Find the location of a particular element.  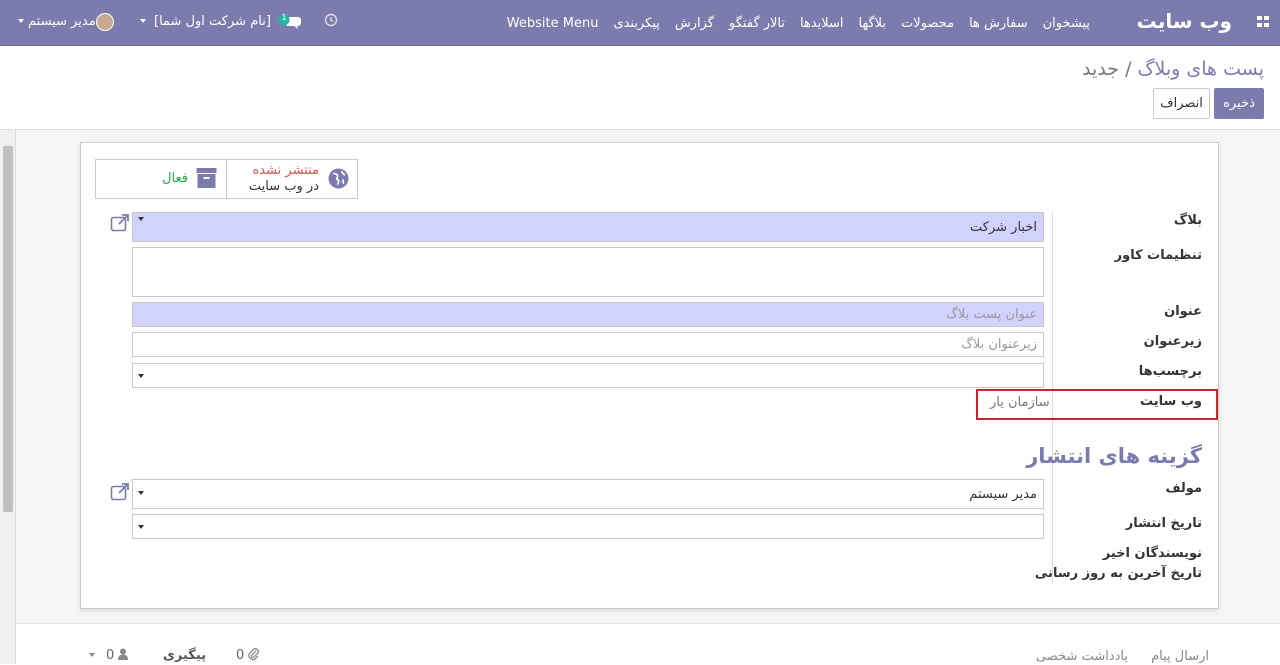

author-select: مدیر سیستم is located at coordinates (588, 494).